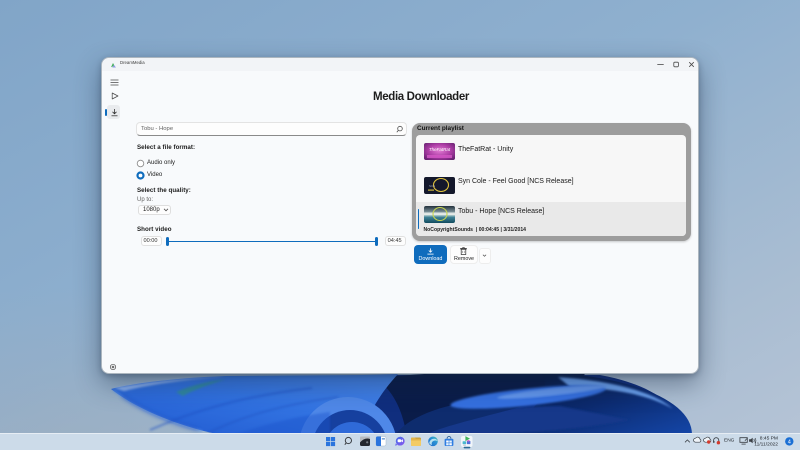 Image resolution: width=800 pixels, height=450 pixels. I want to click on svg-text: 11/11/2022, so click(766, 444).